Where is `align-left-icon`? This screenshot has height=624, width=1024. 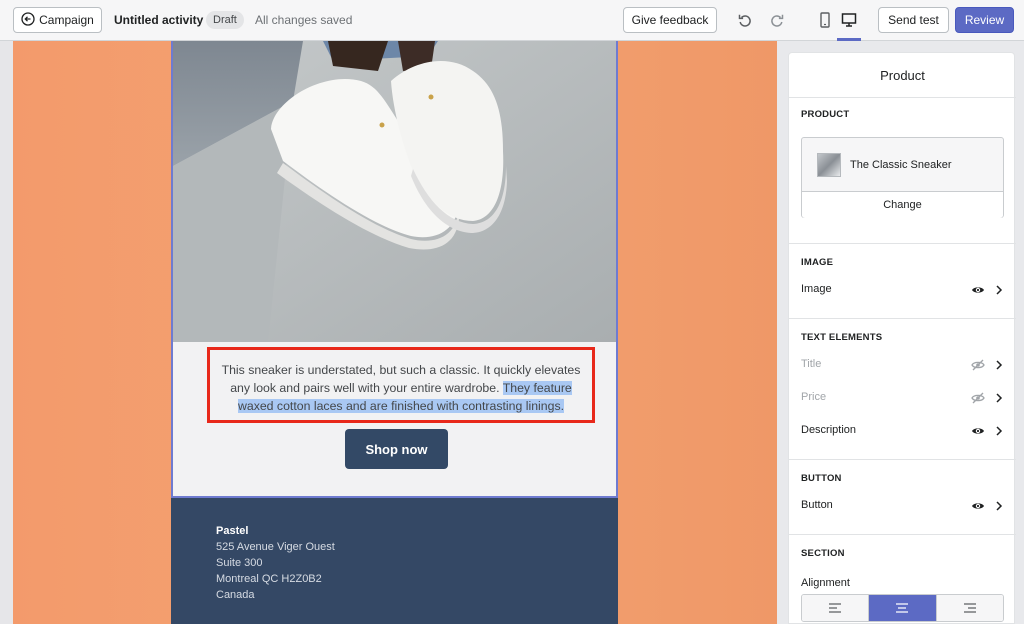 align-left-icon is located at coordinates (835, 608).